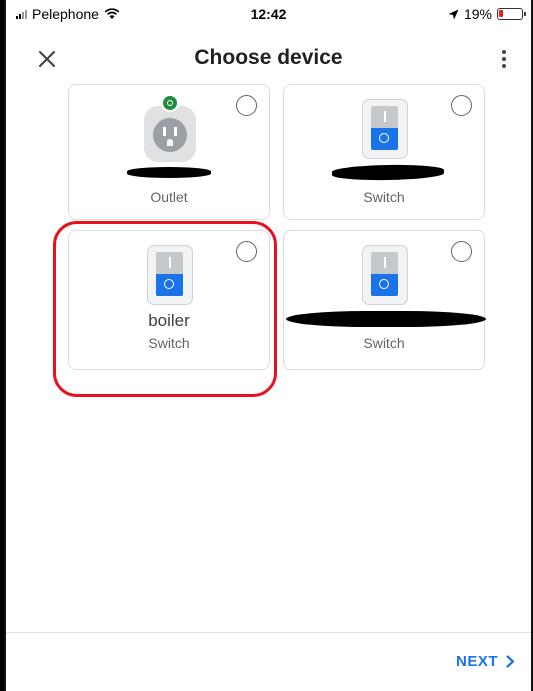 This screenshot has height=691, width=533. I want to click on status-right: 19%, so click(487, 14).